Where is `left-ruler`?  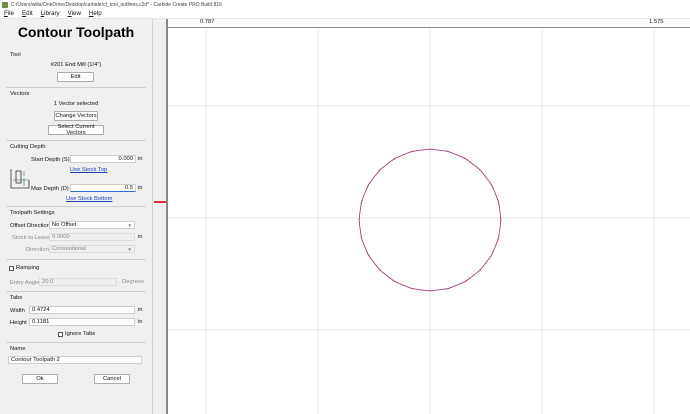 left-ruler is located at coordinates (167, 216).